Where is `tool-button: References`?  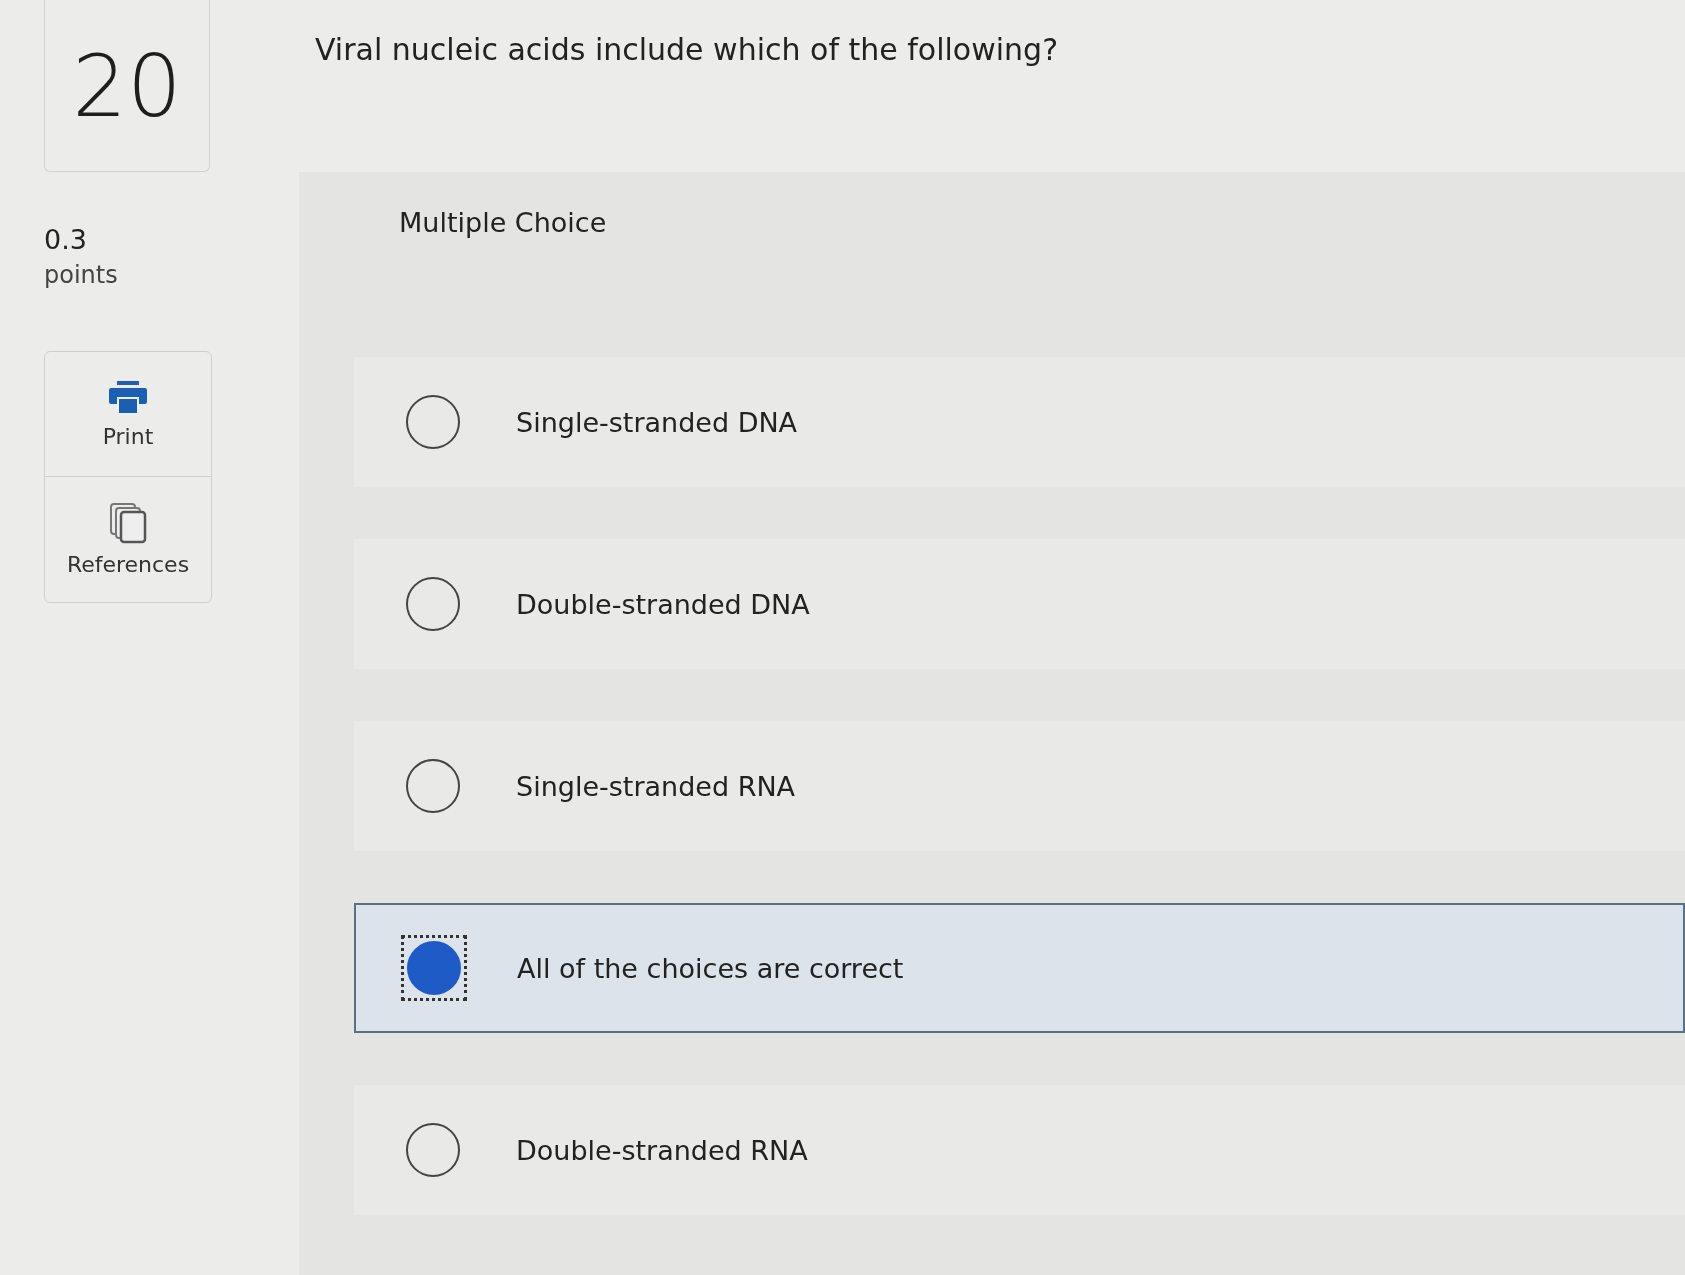 tool-button: References is located at coordinates (128, 539).